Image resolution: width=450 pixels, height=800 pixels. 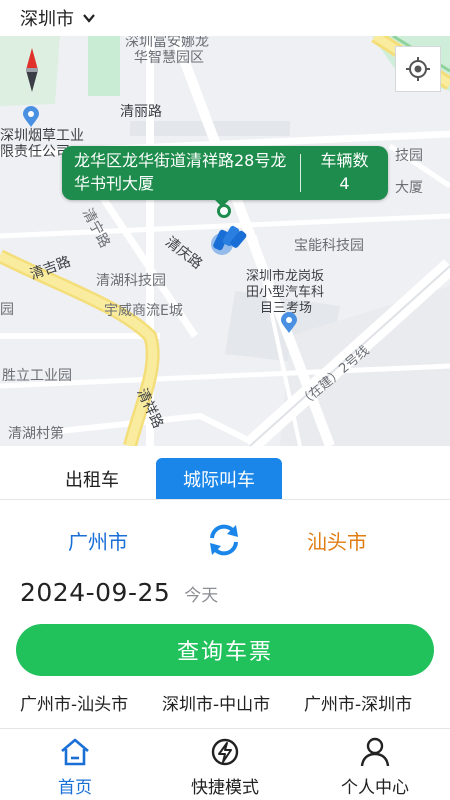 What do you see at coordinates (47, 19) in the screenshot?
I see `city-name: 深圳市` at bounding box center [47, 19].